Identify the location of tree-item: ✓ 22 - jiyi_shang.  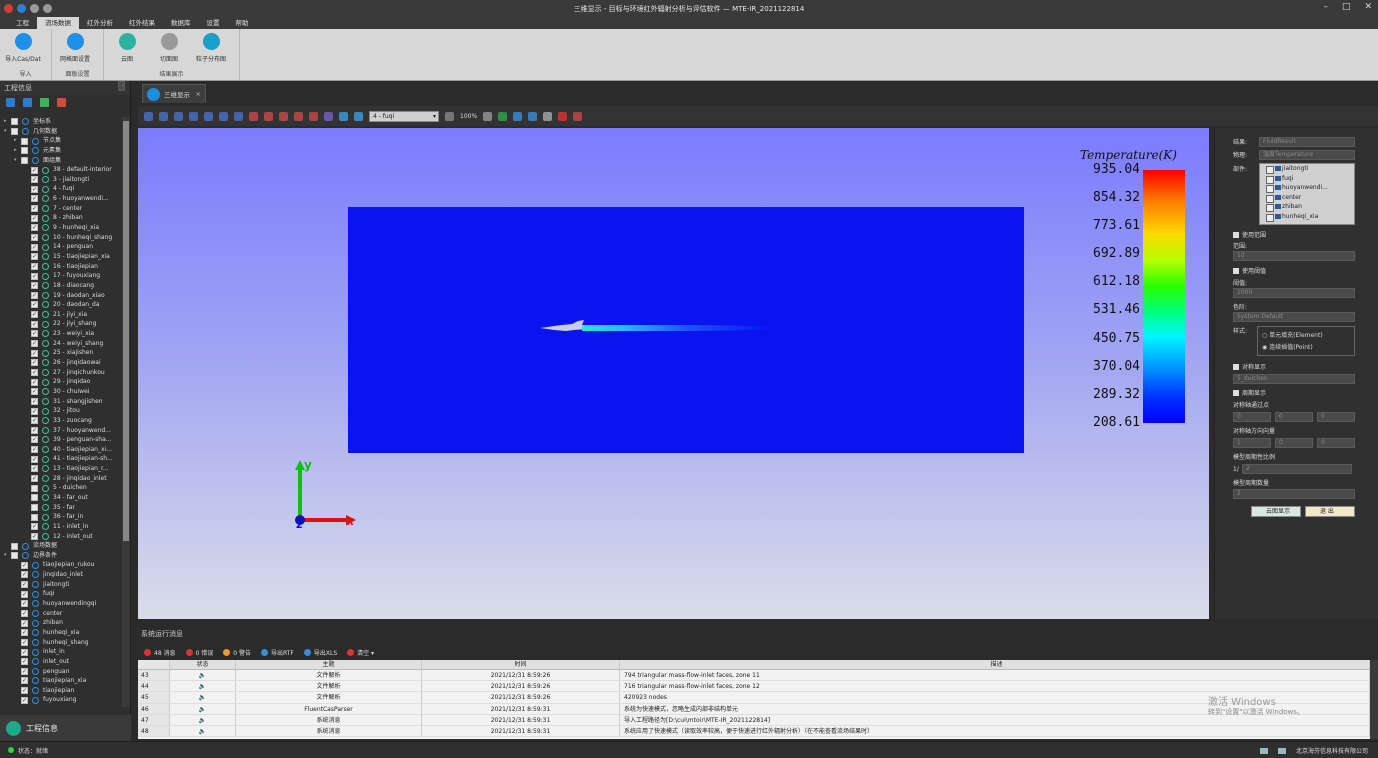
(60, 324).